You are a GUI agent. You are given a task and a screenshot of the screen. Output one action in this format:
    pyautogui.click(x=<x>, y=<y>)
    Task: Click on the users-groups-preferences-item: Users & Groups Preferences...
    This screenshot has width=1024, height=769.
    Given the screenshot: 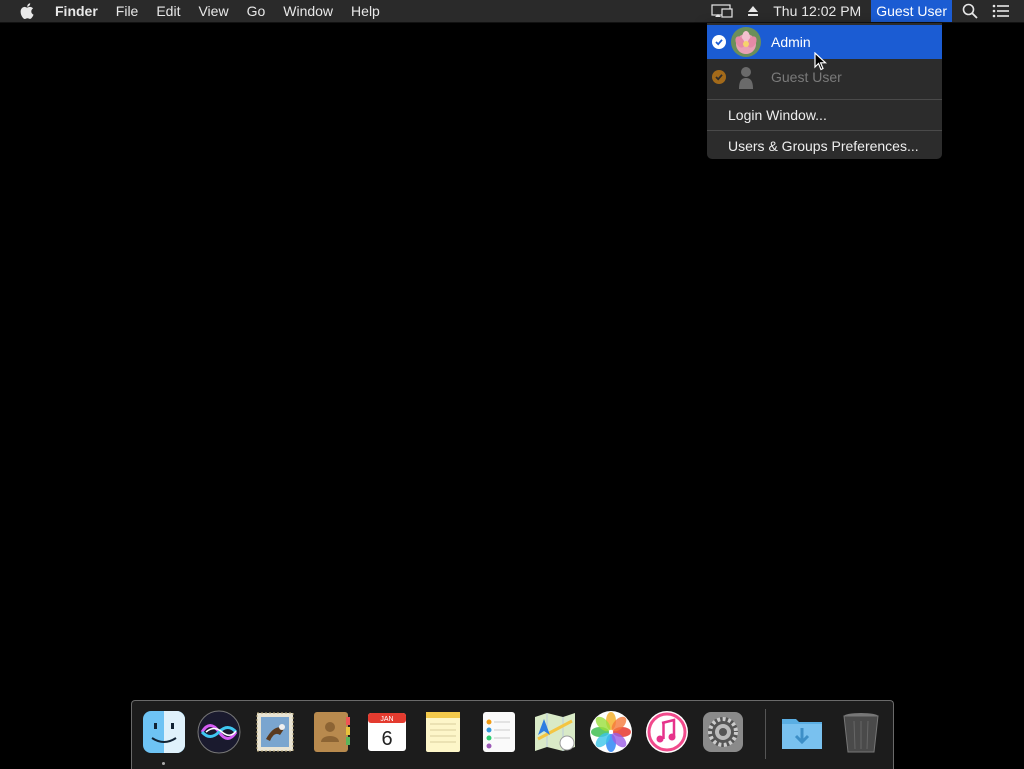 What is the action you would take?
    pyautogui.click(x=823, y=146)
    